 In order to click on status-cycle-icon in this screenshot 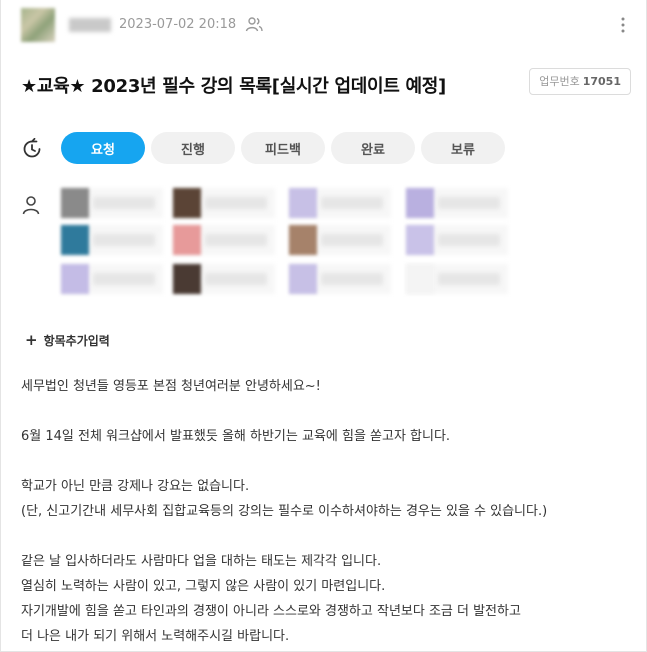, I will do `click(32, 148)`.